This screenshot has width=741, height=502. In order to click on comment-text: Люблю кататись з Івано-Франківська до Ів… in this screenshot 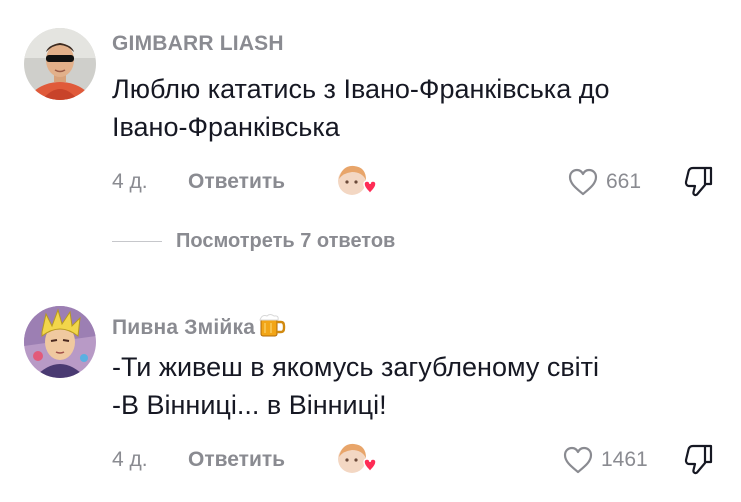, I will do `click(361, 108)`.